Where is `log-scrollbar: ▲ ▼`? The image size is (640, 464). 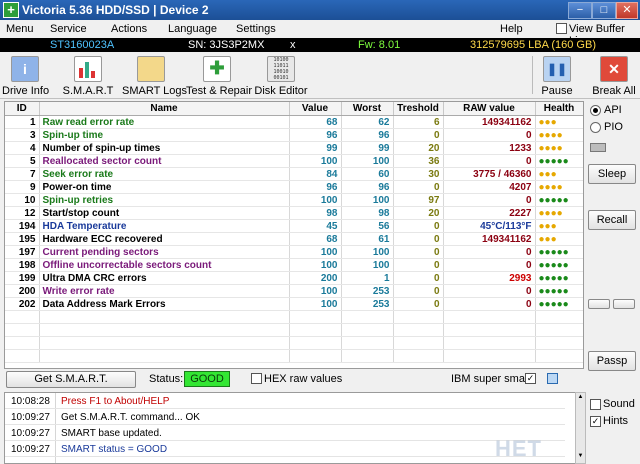 log-scrollbar: ▲ ▼ is located at coordinates (580, 428).